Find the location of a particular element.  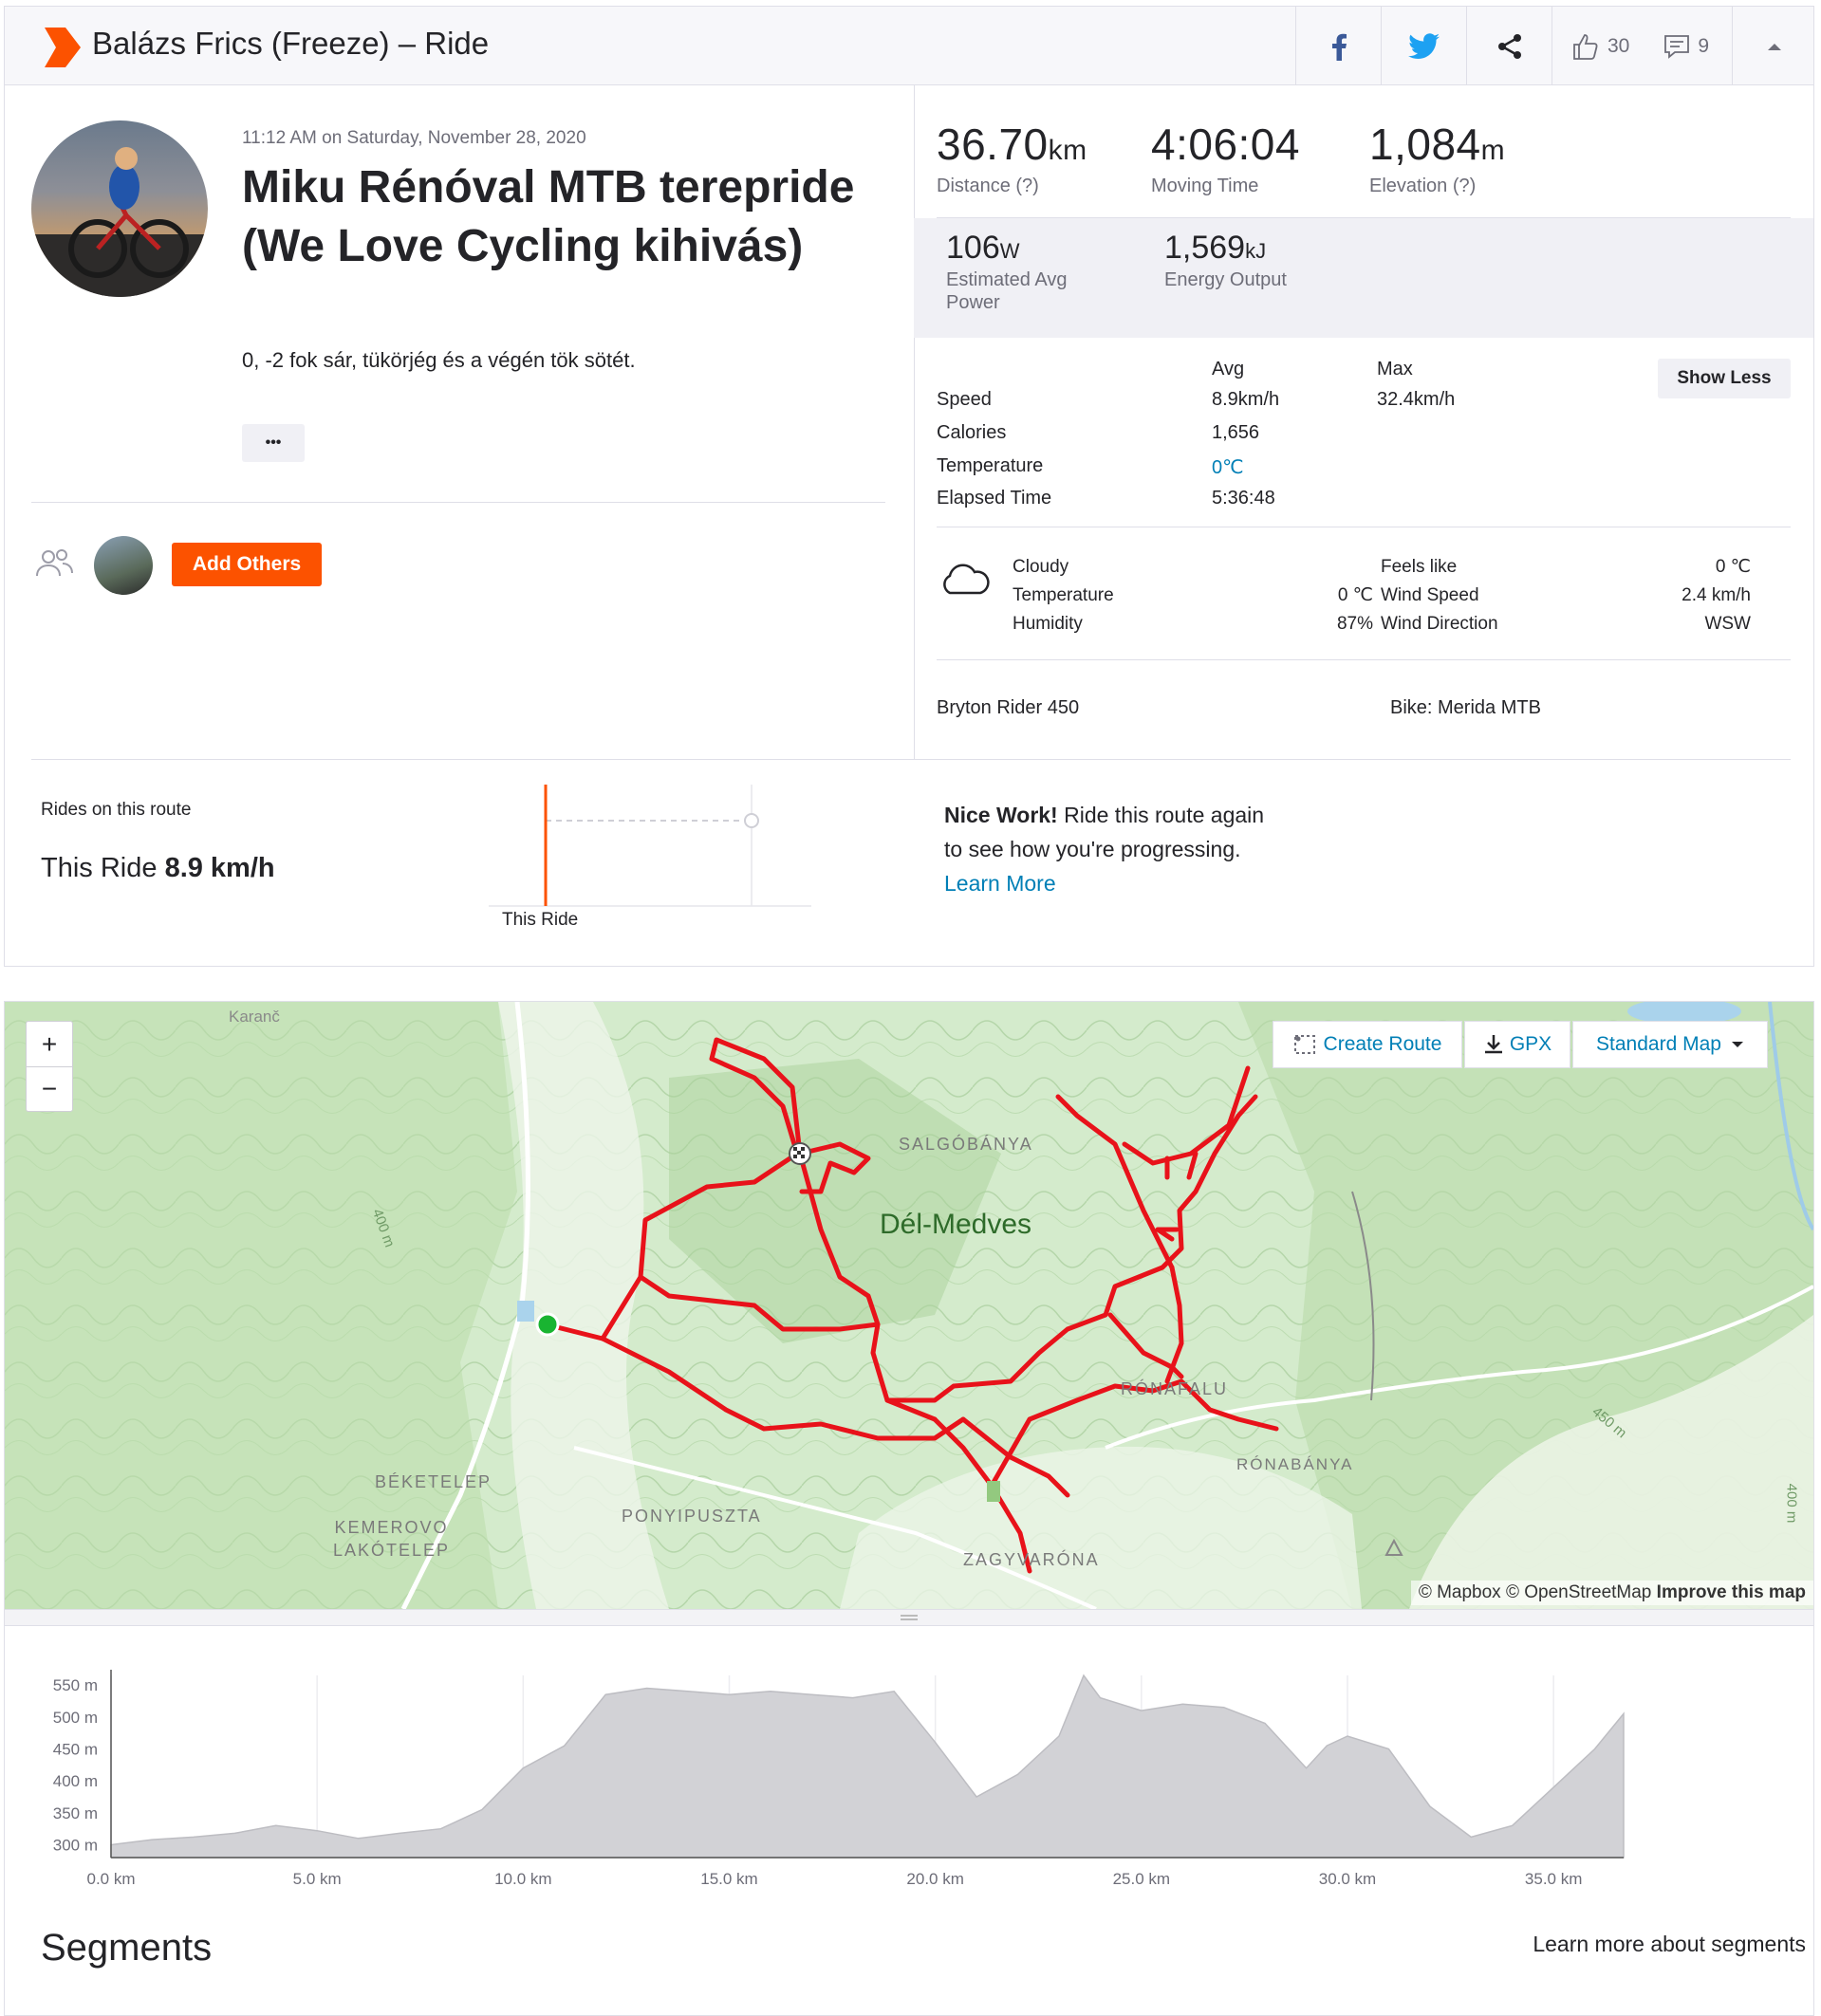

participant-avatar is located at coordinates (123, 565).